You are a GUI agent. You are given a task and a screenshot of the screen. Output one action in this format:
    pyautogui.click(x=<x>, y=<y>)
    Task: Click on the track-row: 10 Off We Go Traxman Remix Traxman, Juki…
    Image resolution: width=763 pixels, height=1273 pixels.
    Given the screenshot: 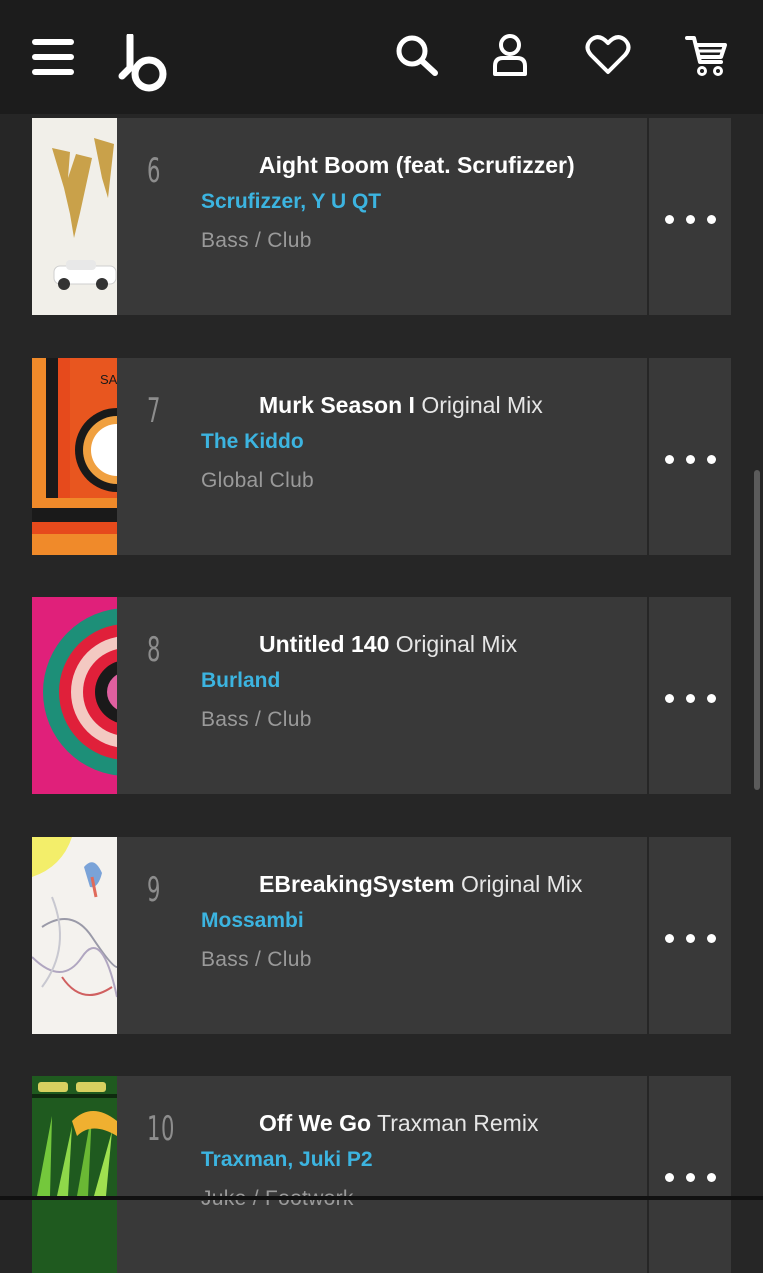 What is the action you would take?
    pyautogui.click(x=381, y=1174)
    